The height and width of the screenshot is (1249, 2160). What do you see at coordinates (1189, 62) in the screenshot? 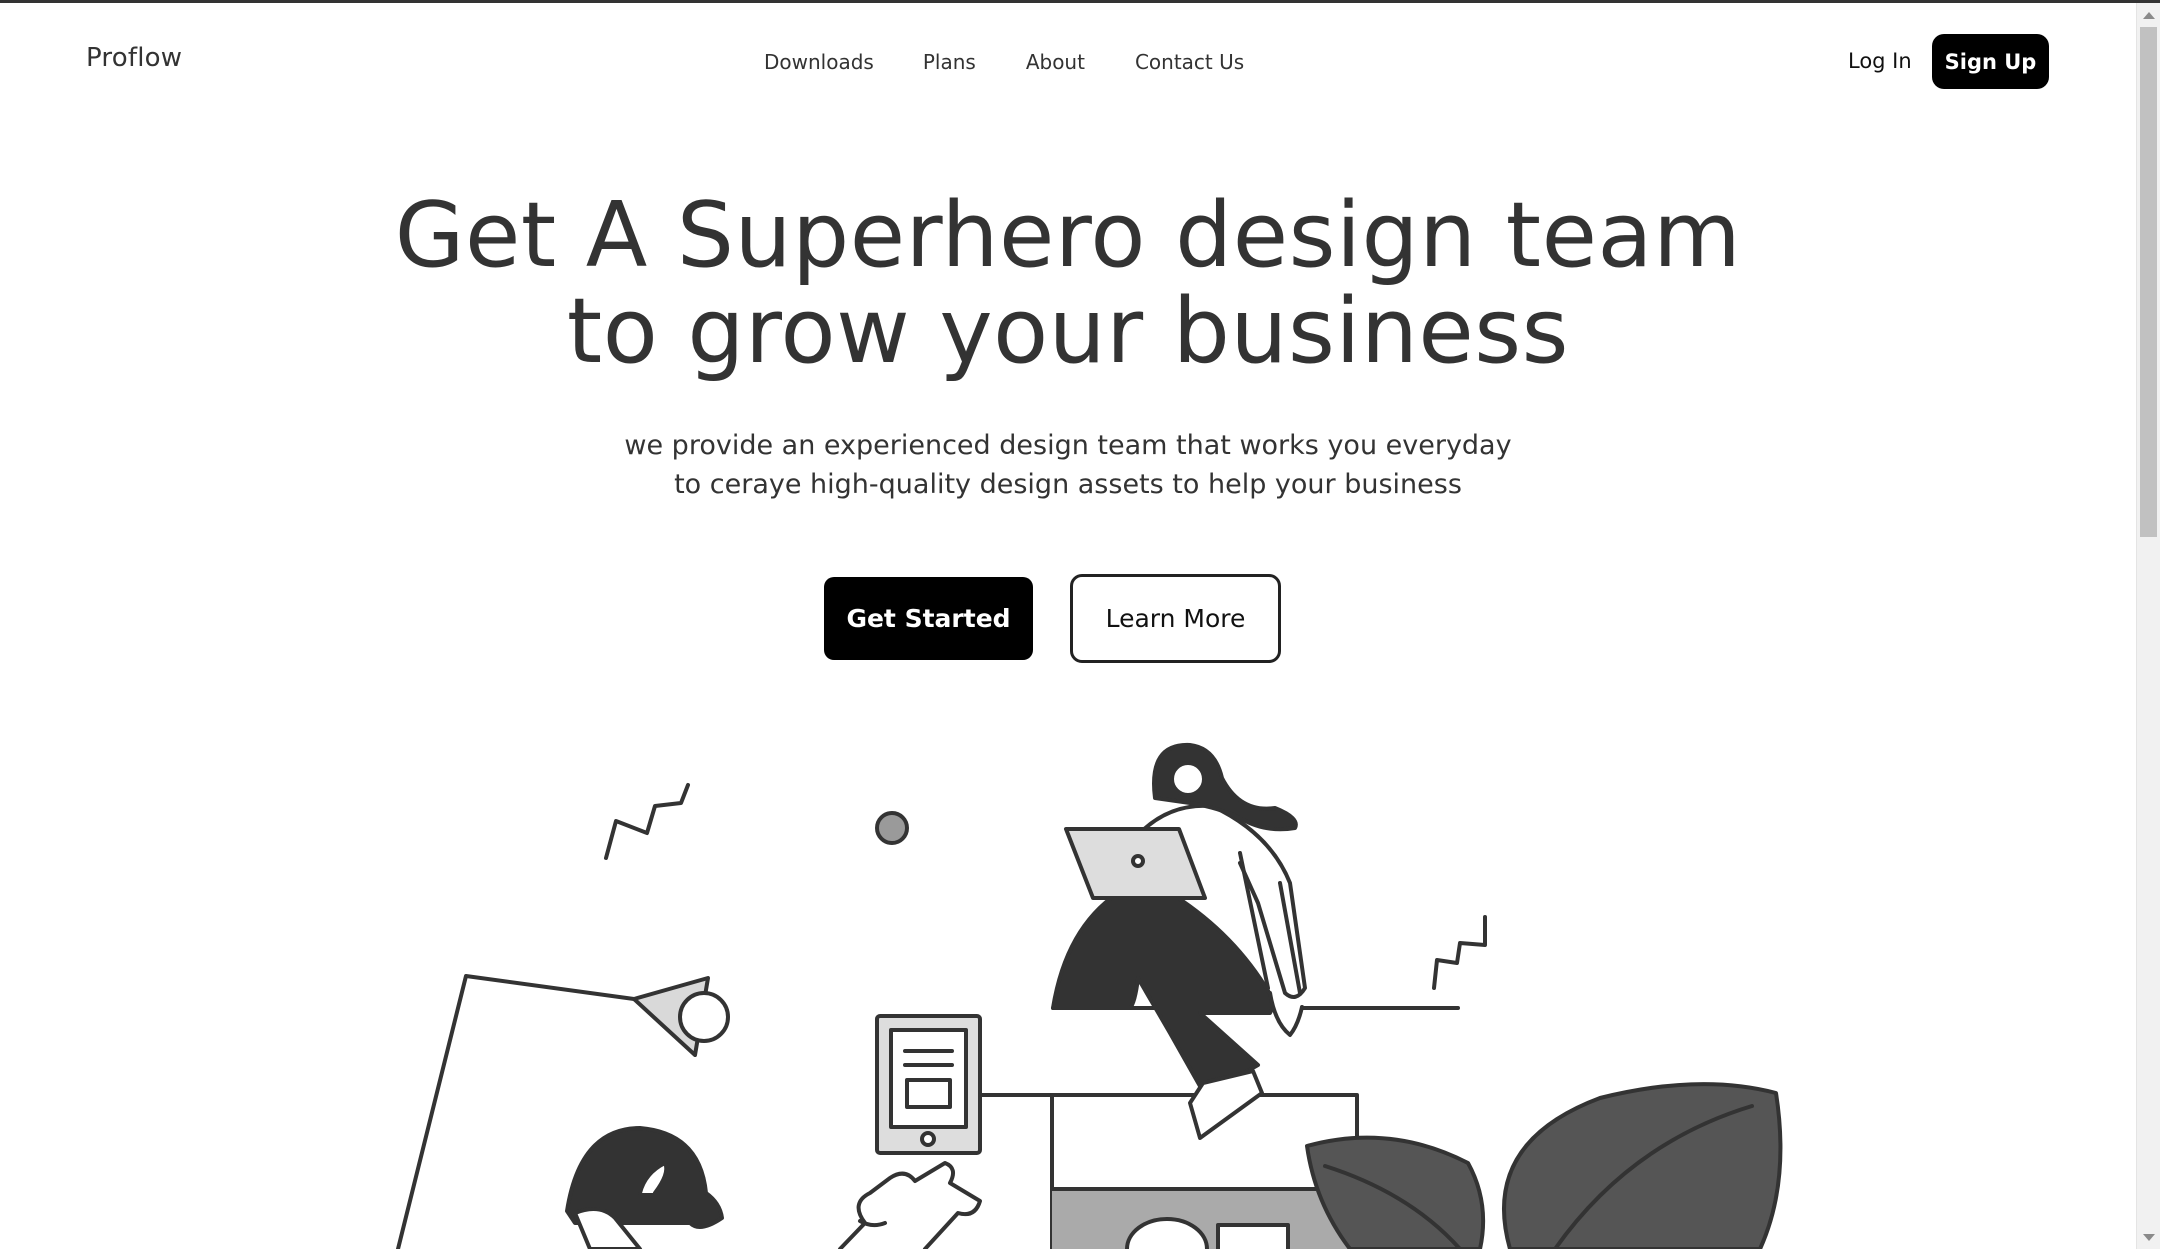
I see `nav-link-contact: Contact Us` at bounding box center [1189, 62].